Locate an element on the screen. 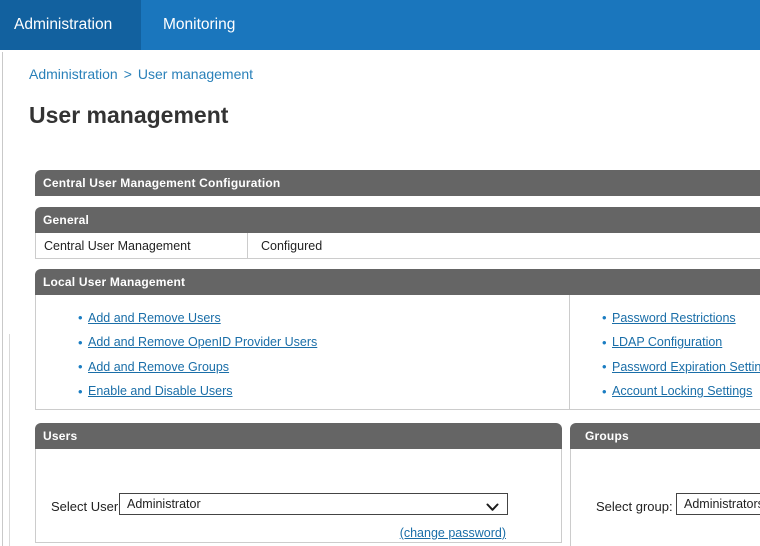 This screenshot has width=760, height=546. section-header-users: Users is located at coordinates (298, 436).